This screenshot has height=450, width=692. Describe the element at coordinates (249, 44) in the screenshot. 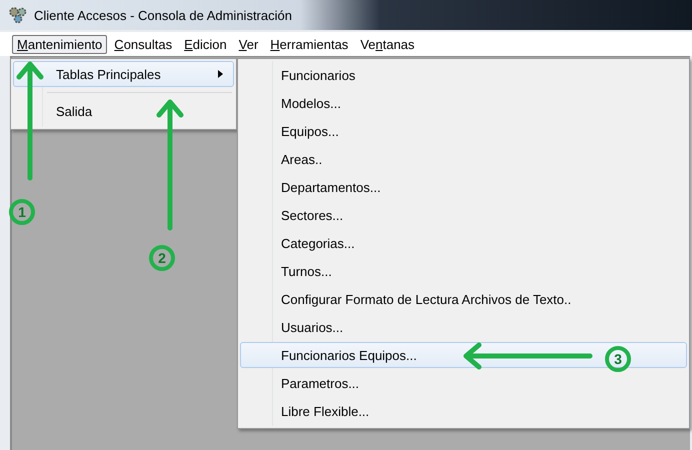

I see `menu-bar-item: Ver` at that location.